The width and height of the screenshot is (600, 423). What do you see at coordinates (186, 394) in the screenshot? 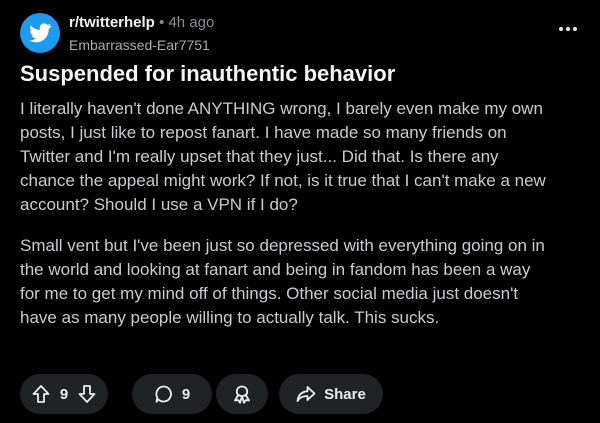
I see `comment-count: 9` at bounding box center [186, 394].